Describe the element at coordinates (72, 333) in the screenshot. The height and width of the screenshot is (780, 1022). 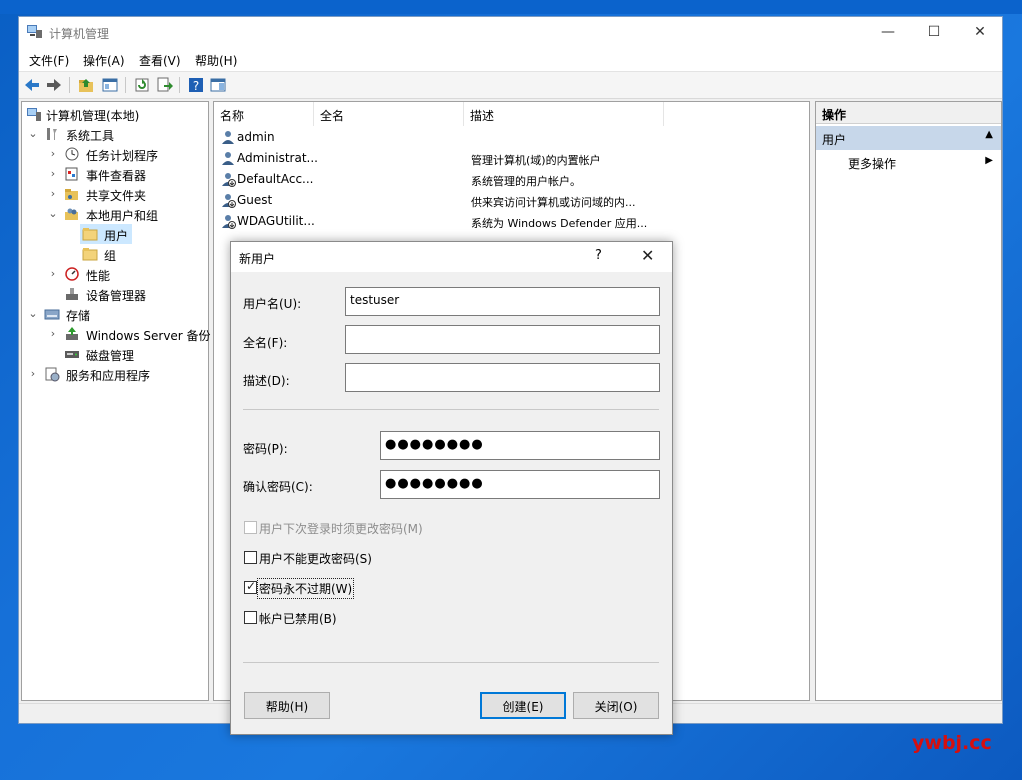
I see `backup-icon` at that location.